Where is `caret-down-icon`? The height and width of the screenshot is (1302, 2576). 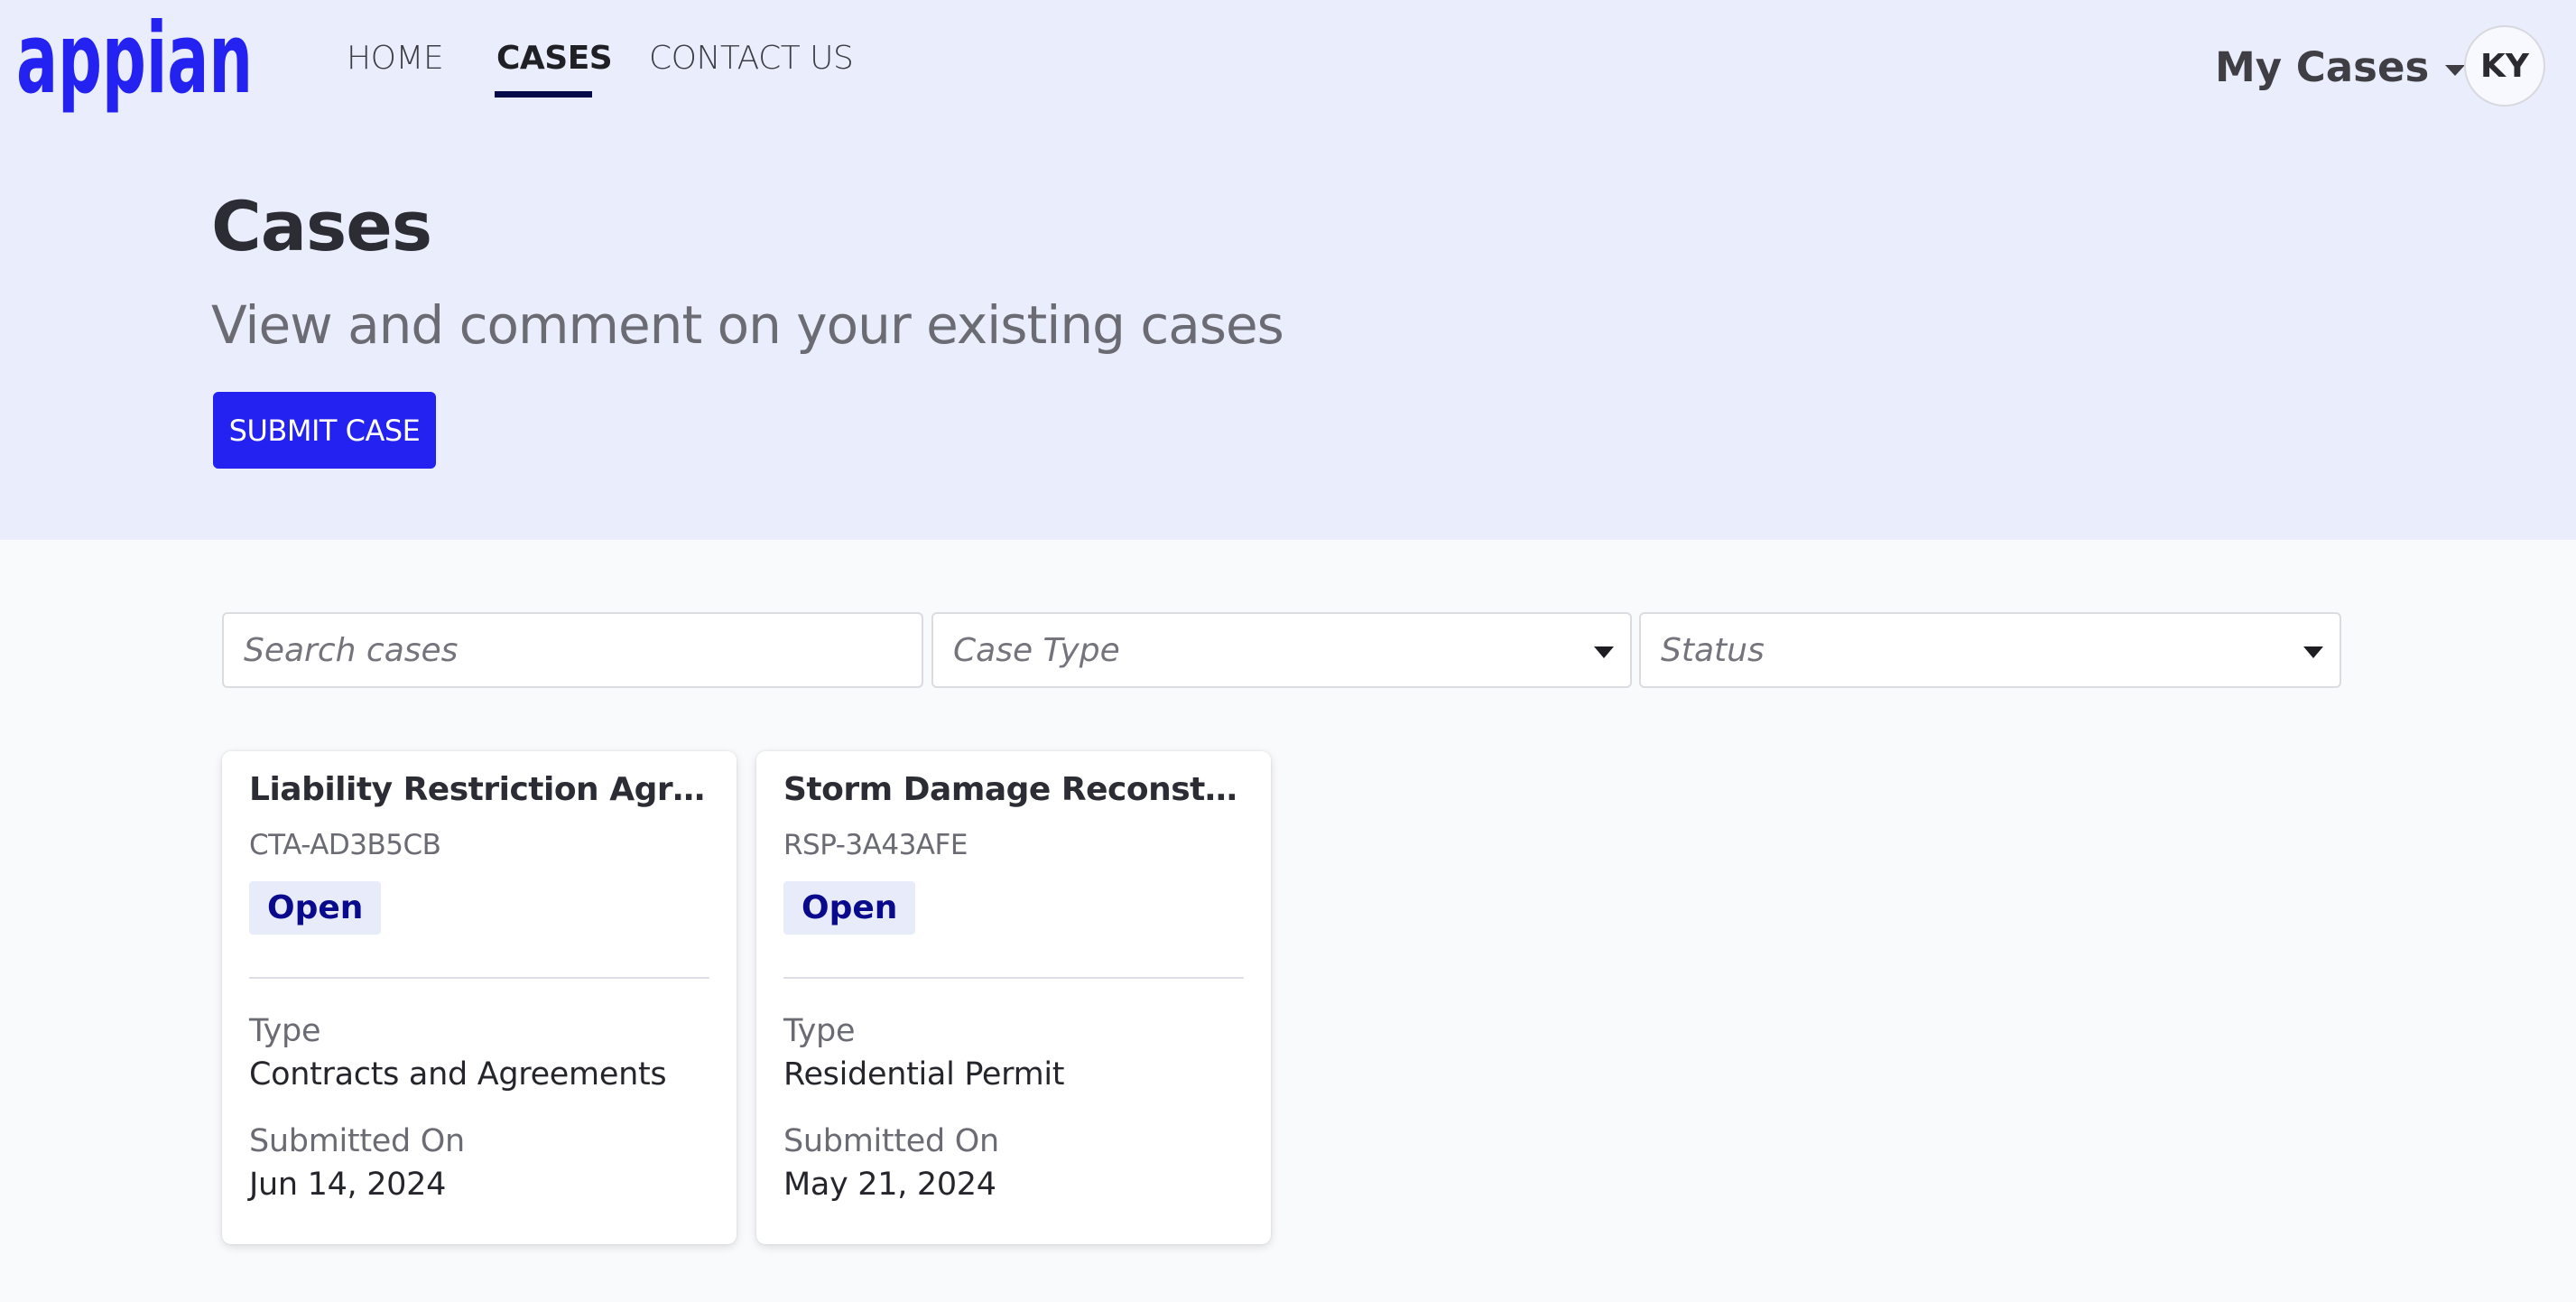
caret-down-icon is located at coordinates (2455, 70).